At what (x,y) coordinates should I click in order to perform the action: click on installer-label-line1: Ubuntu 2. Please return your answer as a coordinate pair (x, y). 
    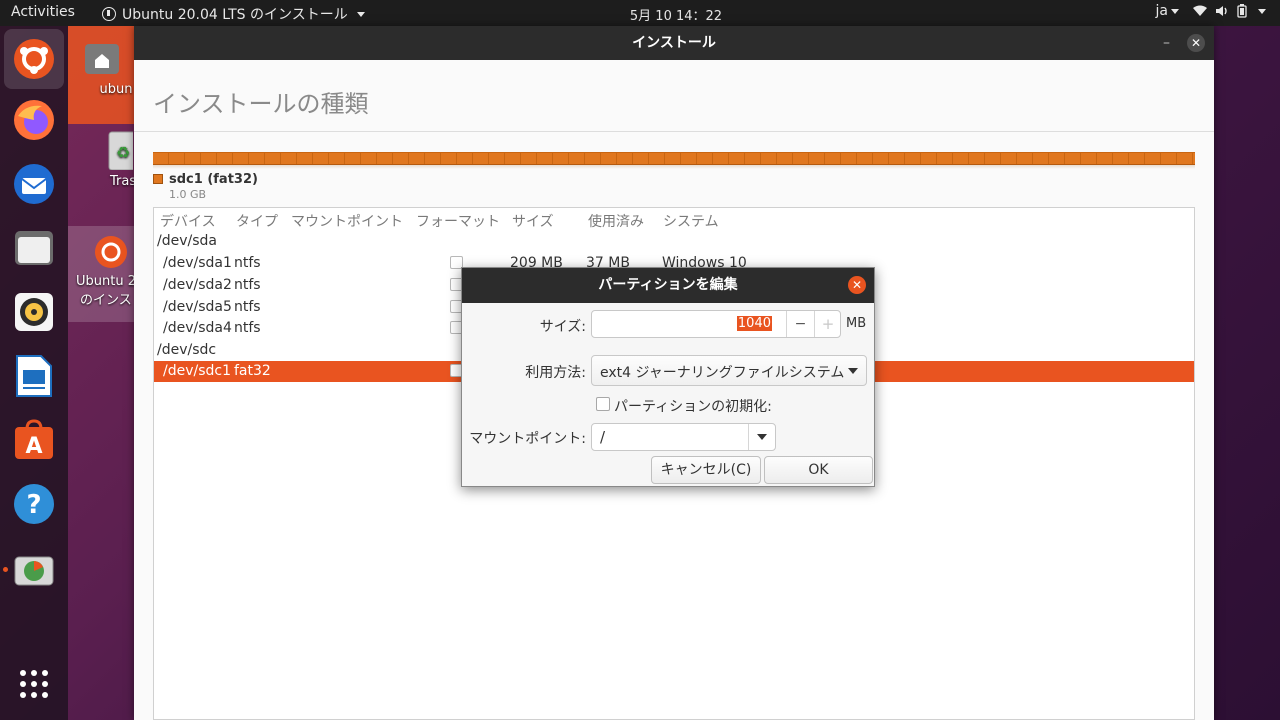
    Looking at the image, I should click on (106, 281).